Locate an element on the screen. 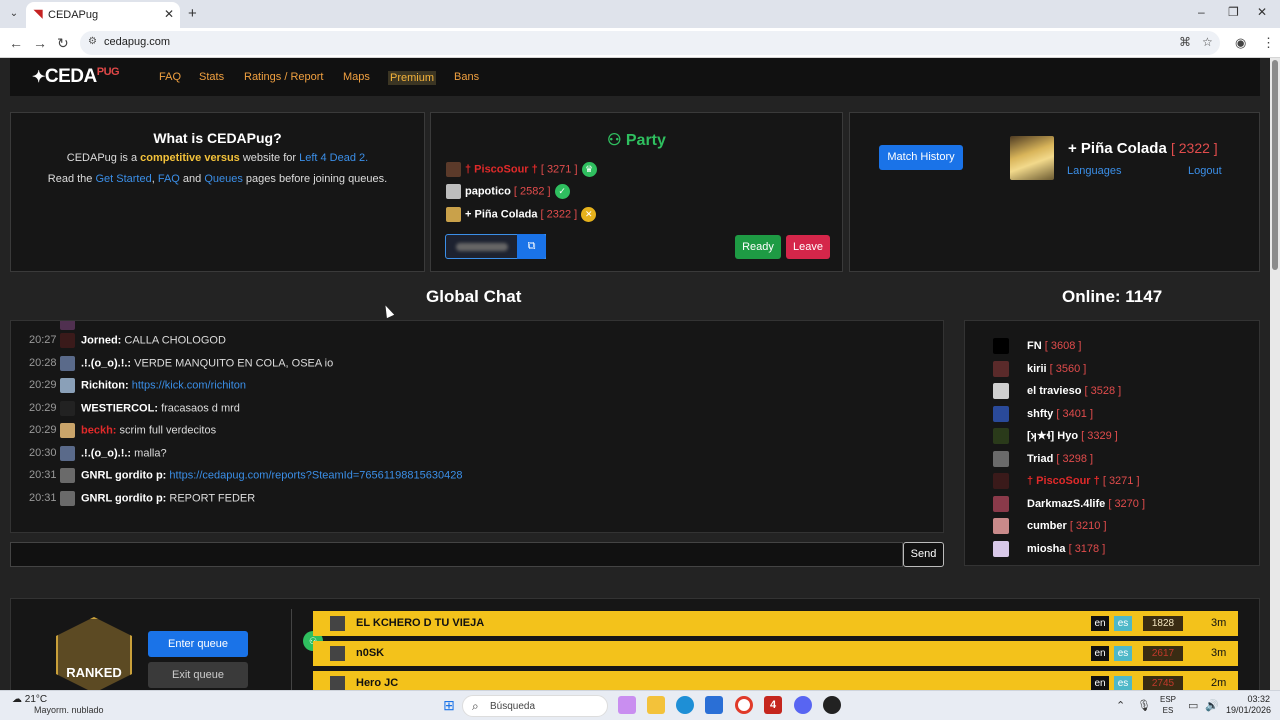 The height and width of the screenshot is (720, 1280). chat-author: beckh: is located at coordinates (98, 430).